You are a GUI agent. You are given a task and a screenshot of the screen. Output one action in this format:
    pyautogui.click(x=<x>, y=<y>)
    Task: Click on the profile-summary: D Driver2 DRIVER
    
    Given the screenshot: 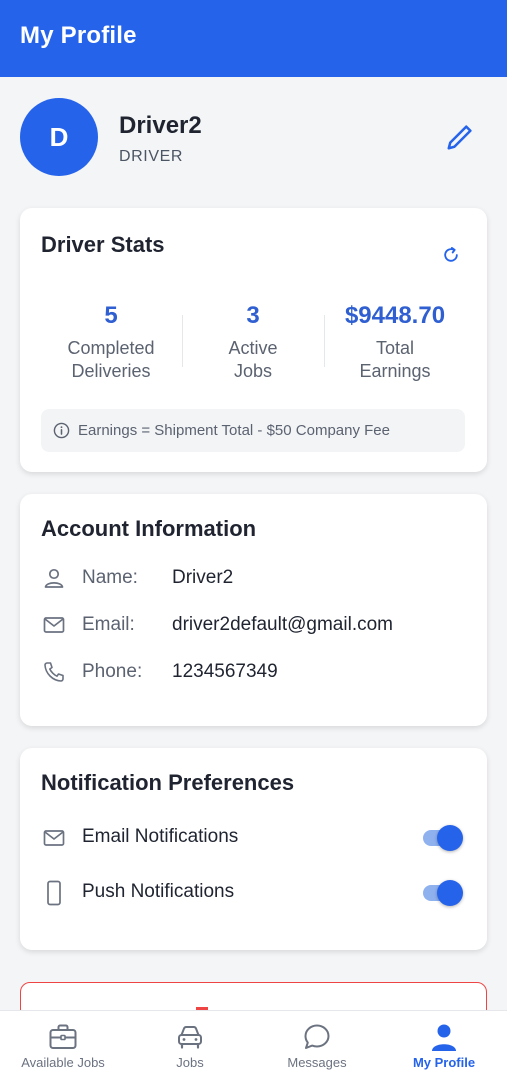 What is the action you would take?
    pyautogui.click(x=253, y=137)
    